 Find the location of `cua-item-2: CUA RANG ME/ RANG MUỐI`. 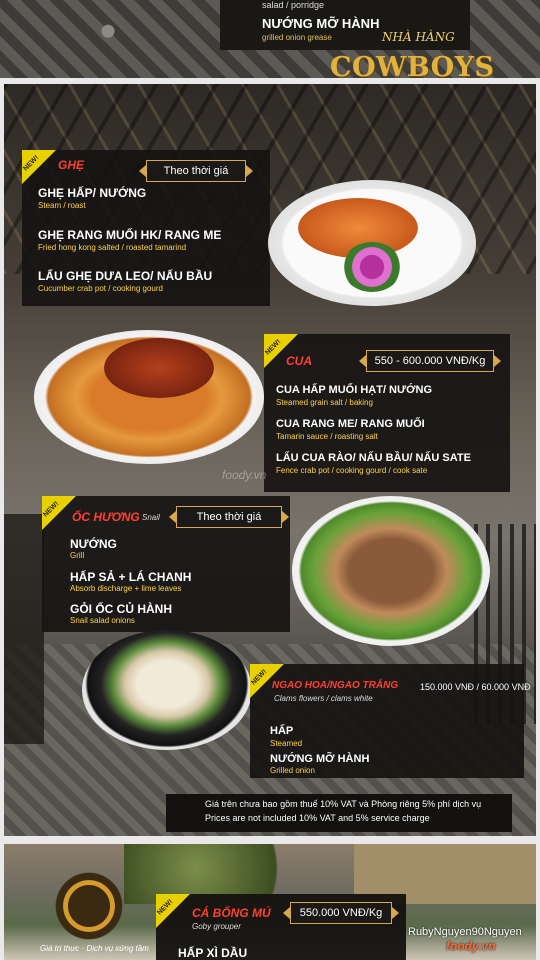

cua-item-2: CUA RANG ME/ RANG MUỐI is located at coordinates (350, 424).